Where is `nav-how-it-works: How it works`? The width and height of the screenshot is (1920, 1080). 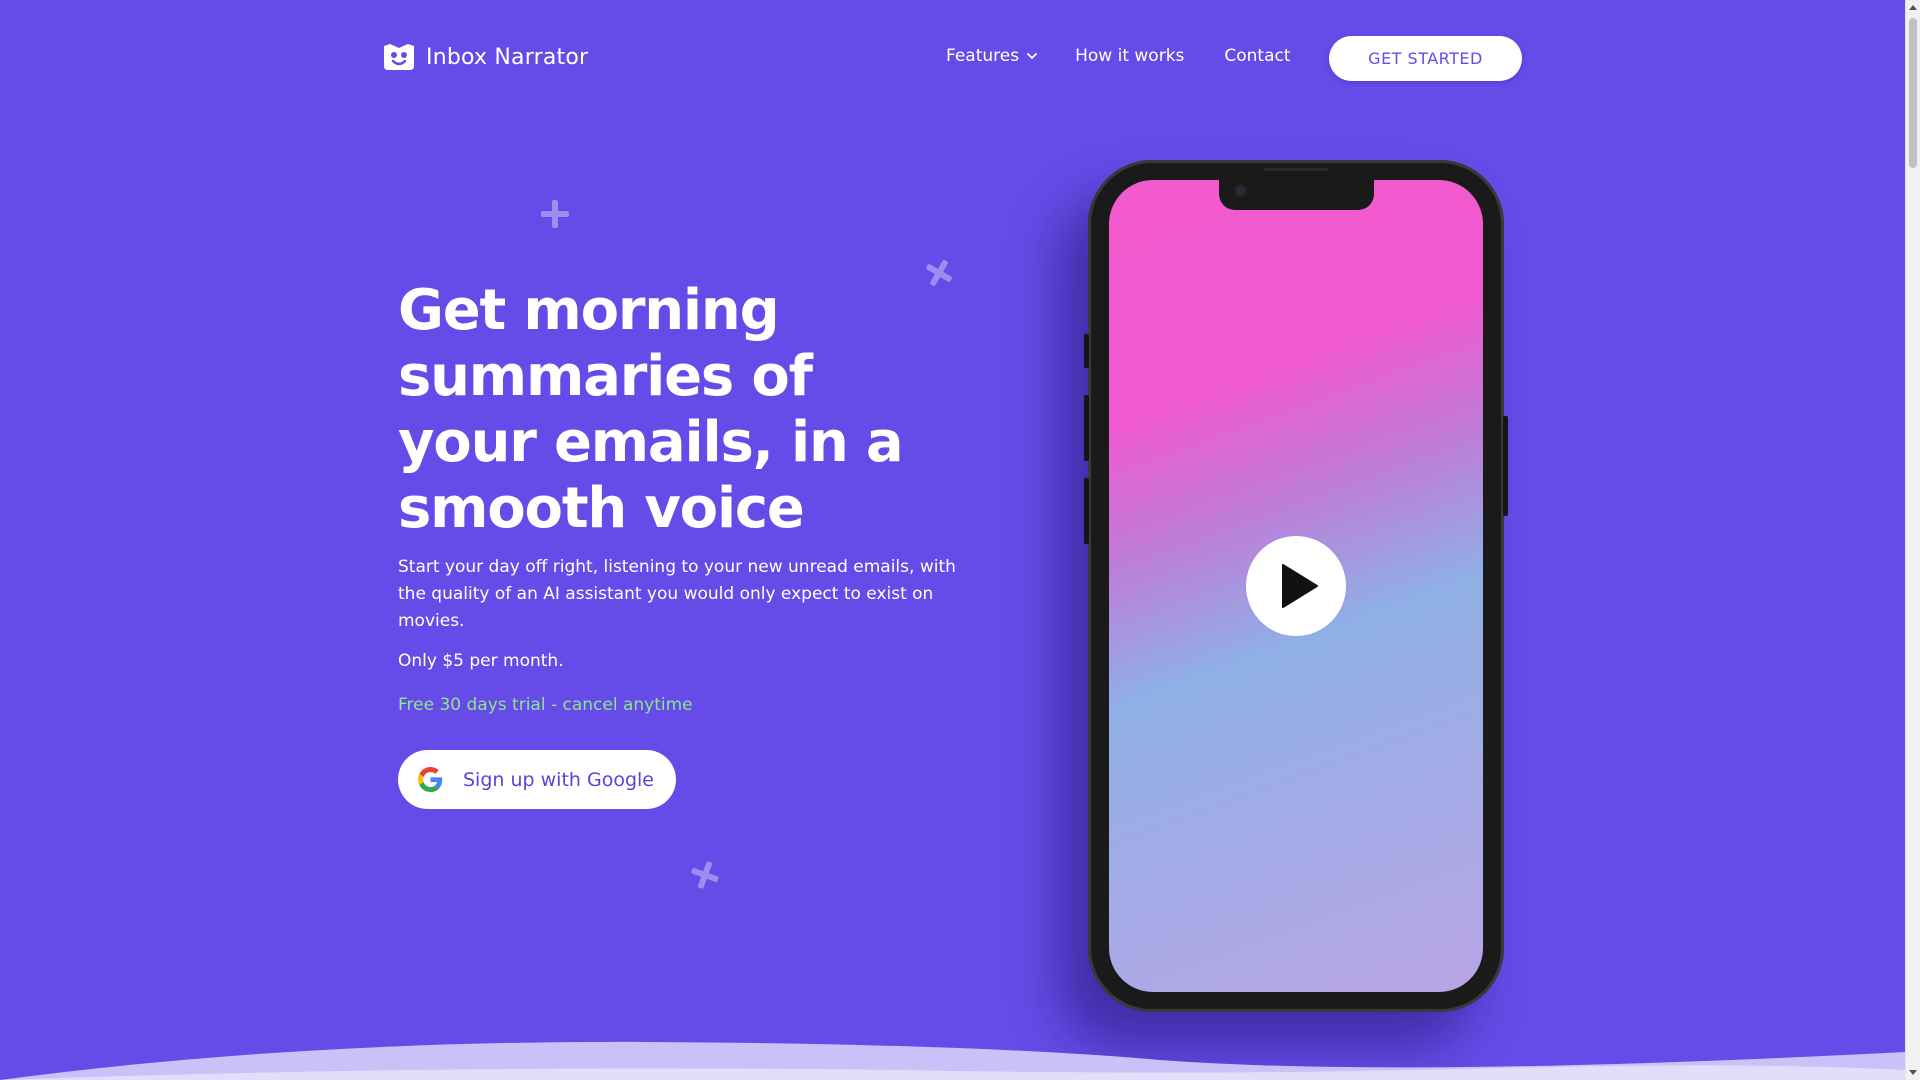 nav-how-it-works: How it works is located at coordinates (1129, 56).